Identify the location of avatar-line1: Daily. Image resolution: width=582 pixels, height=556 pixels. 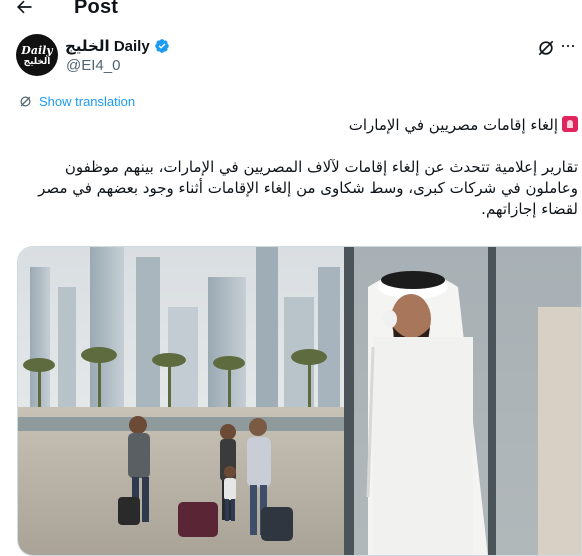
(37, 50).